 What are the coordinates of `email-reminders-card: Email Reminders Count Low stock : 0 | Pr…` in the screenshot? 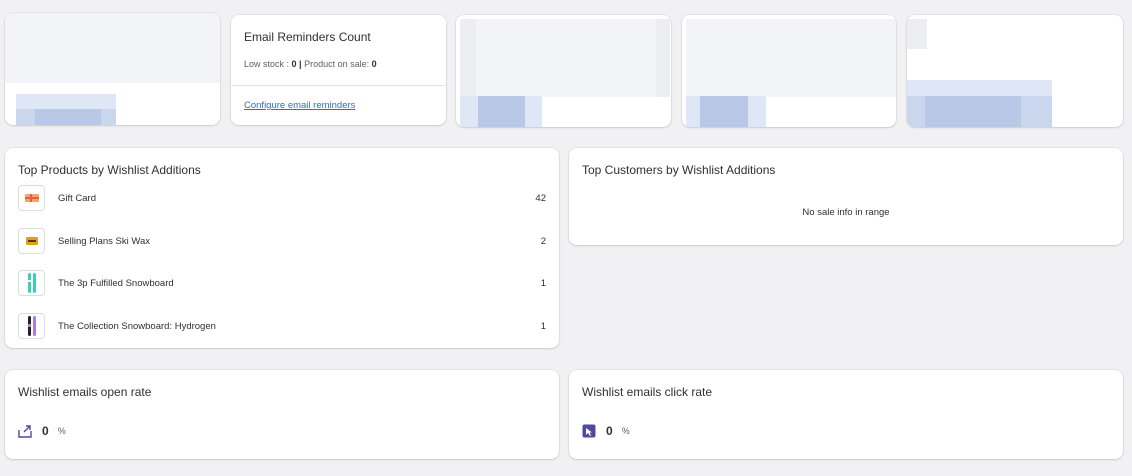 It's located at (338, 70).